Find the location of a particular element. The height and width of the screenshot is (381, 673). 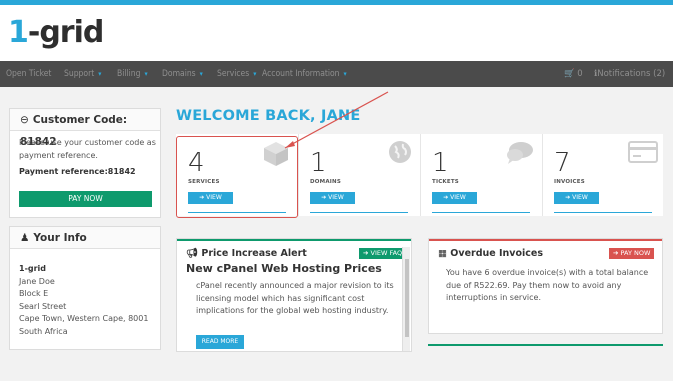

nav-support: Support ▾ is located at coordinates (82, 74).